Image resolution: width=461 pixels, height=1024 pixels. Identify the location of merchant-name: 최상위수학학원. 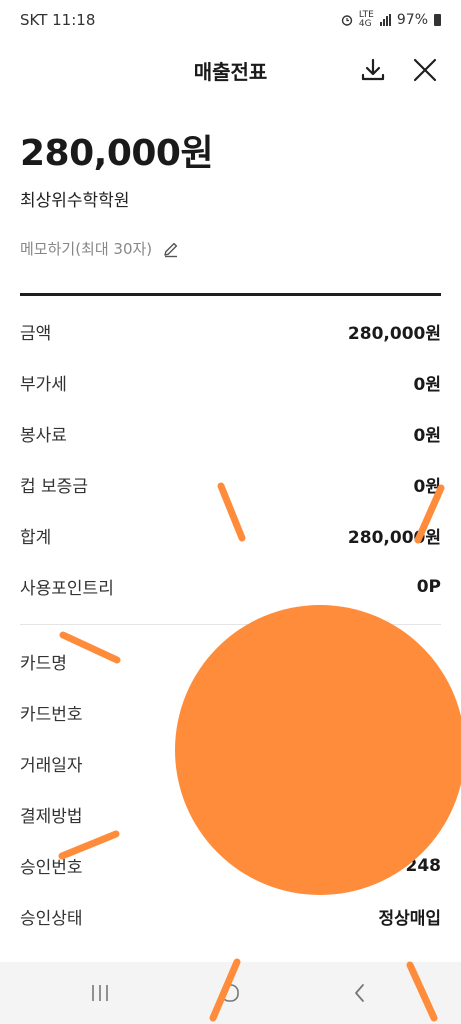
(75, 201).